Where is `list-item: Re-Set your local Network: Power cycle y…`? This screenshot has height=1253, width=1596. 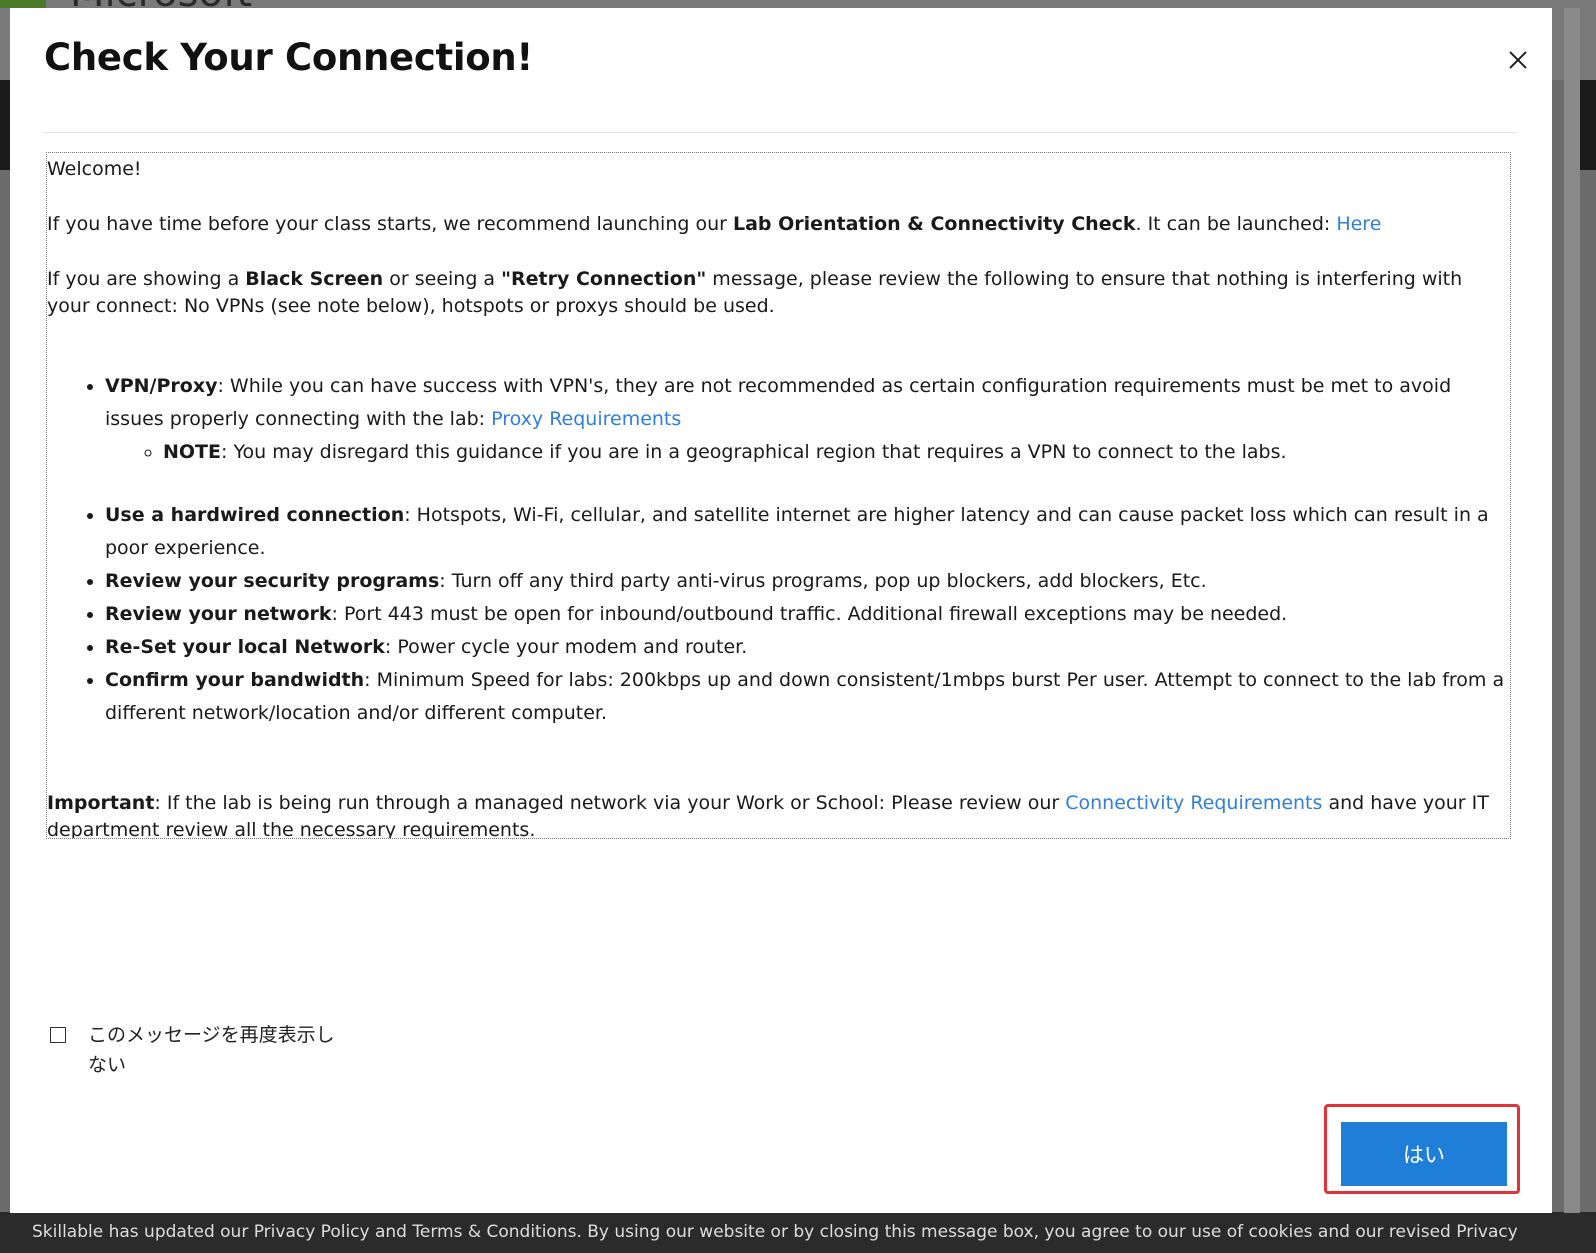
list-item: Re-Set your local Network: Power cycle y… is located at coordinates (807, 647).